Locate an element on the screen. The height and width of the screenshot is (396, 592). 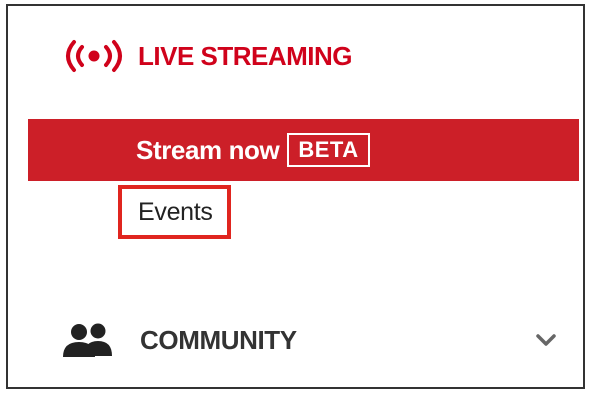
live-broadcast-icon is located at coordinates (94, 56).